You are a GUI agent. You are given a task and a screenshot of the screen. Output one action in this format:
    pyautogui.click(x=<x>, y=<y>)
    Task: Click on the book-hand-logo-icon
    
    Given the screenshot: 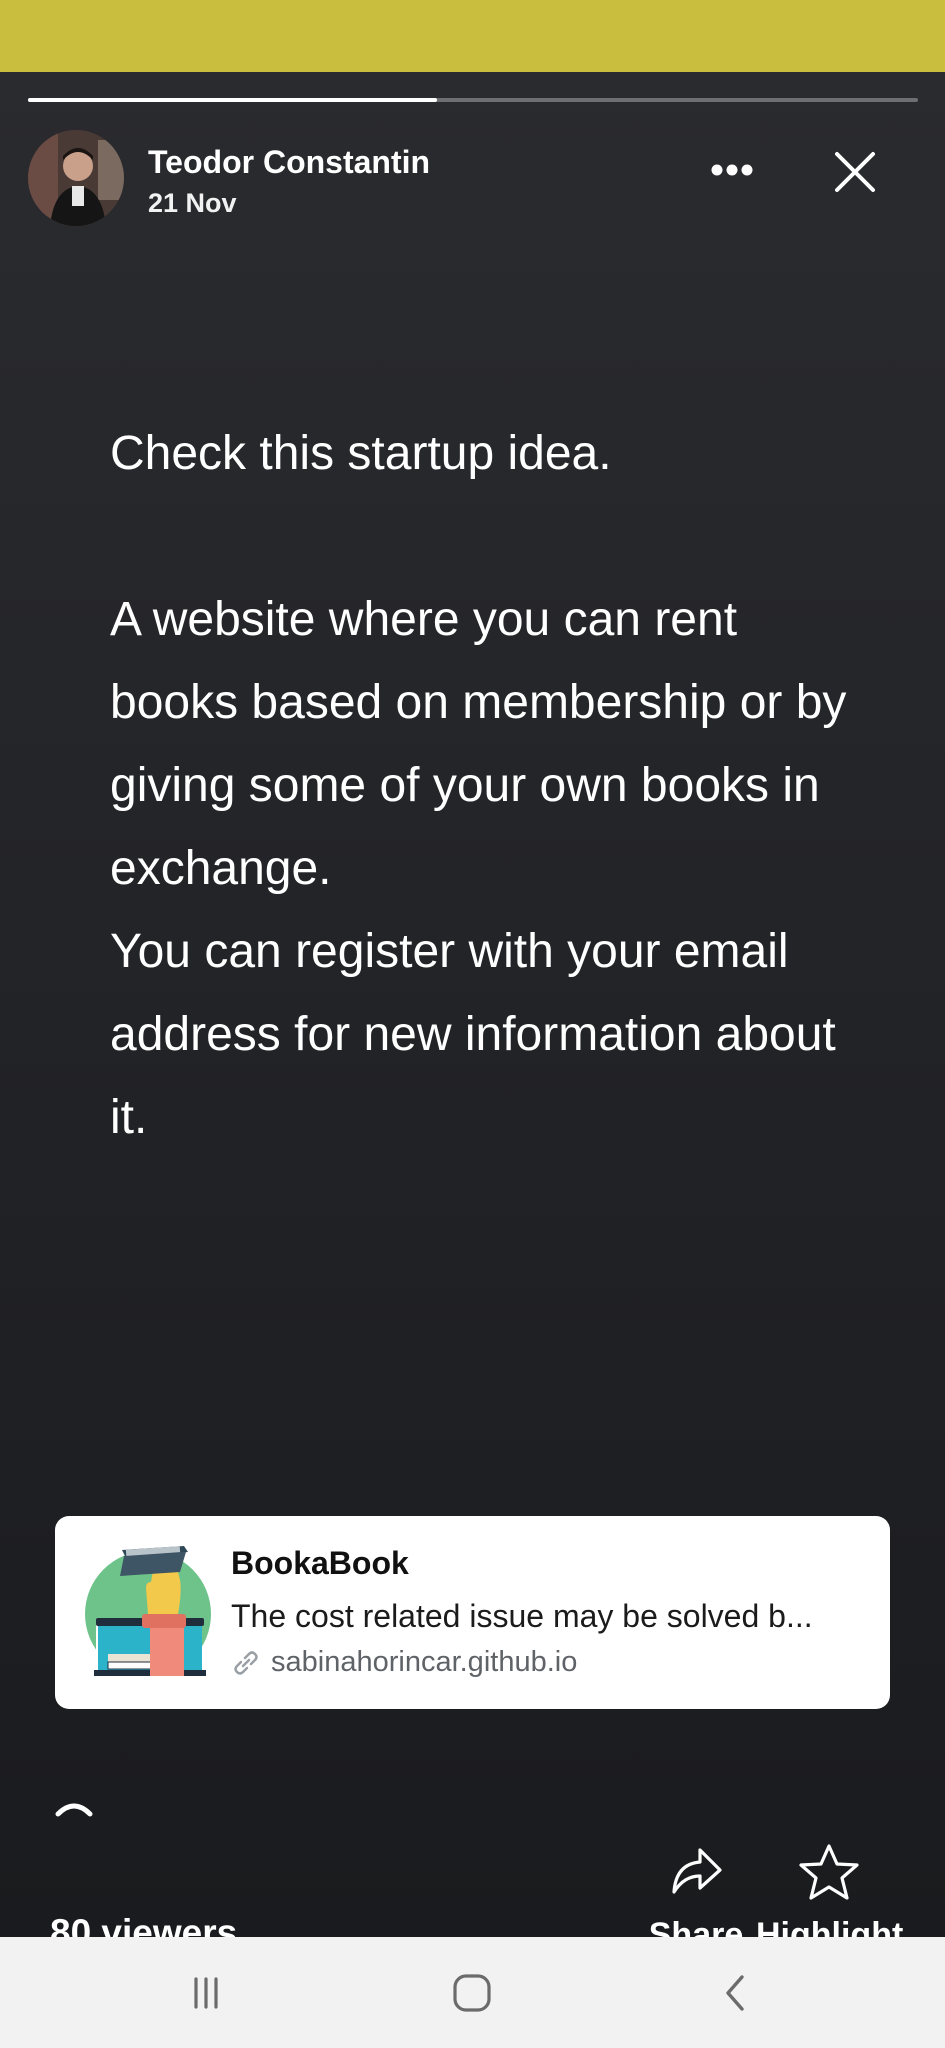 What is the action you would take?
    pyautogui.click(x=148, y=1616)
    